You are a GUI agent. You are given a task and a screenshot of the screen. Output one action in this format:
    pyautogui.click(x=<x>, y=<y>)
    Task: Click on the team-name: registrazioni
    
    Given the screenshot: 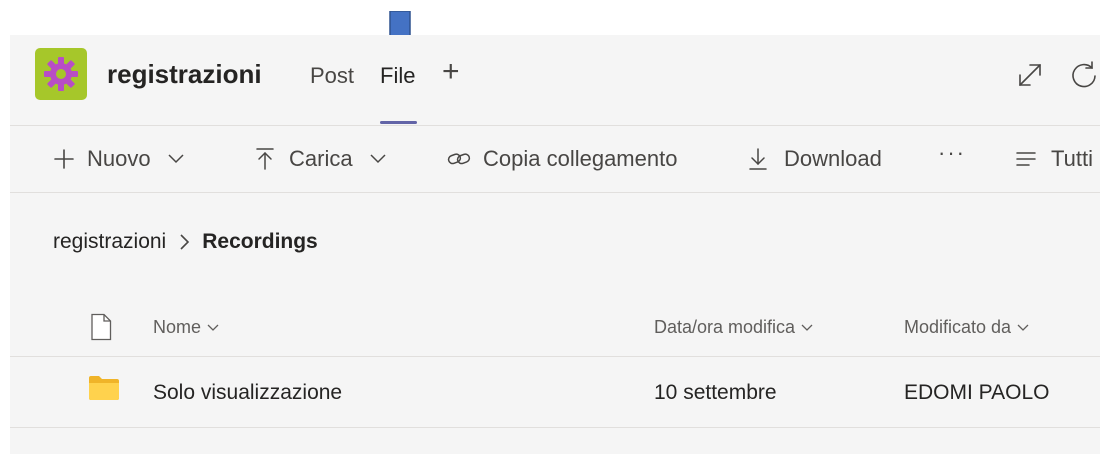 What is the action you would take?
    pyautogui.click(x=184, y=74)
    